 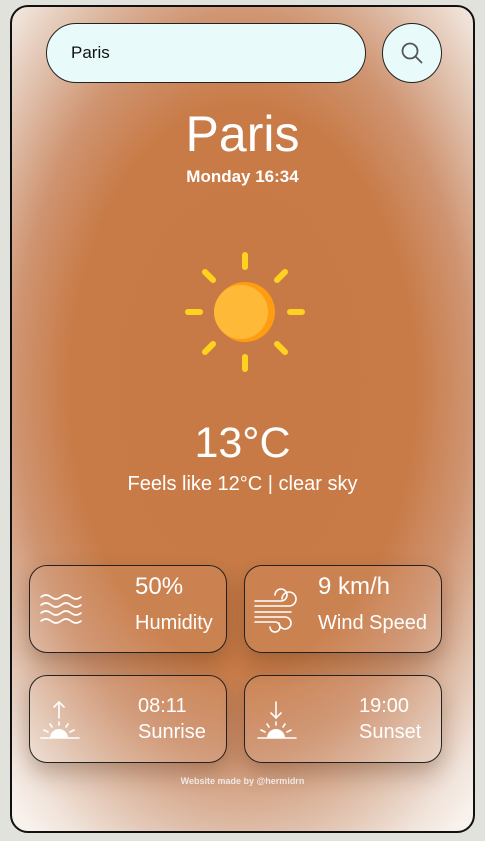 What do you see at coordinates (61, 609) in the screenshot?
I see `water-waves-icon` at bounding box center [61, 609].